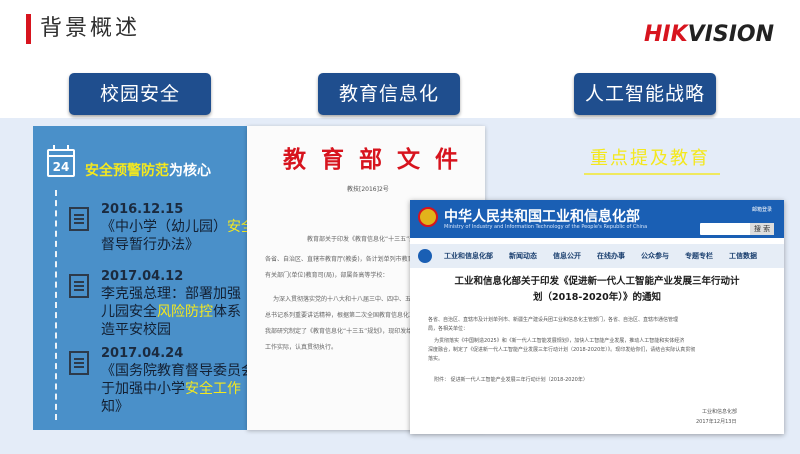  I want to click on document-number: 教技[2016]2号, so click(368, 189).